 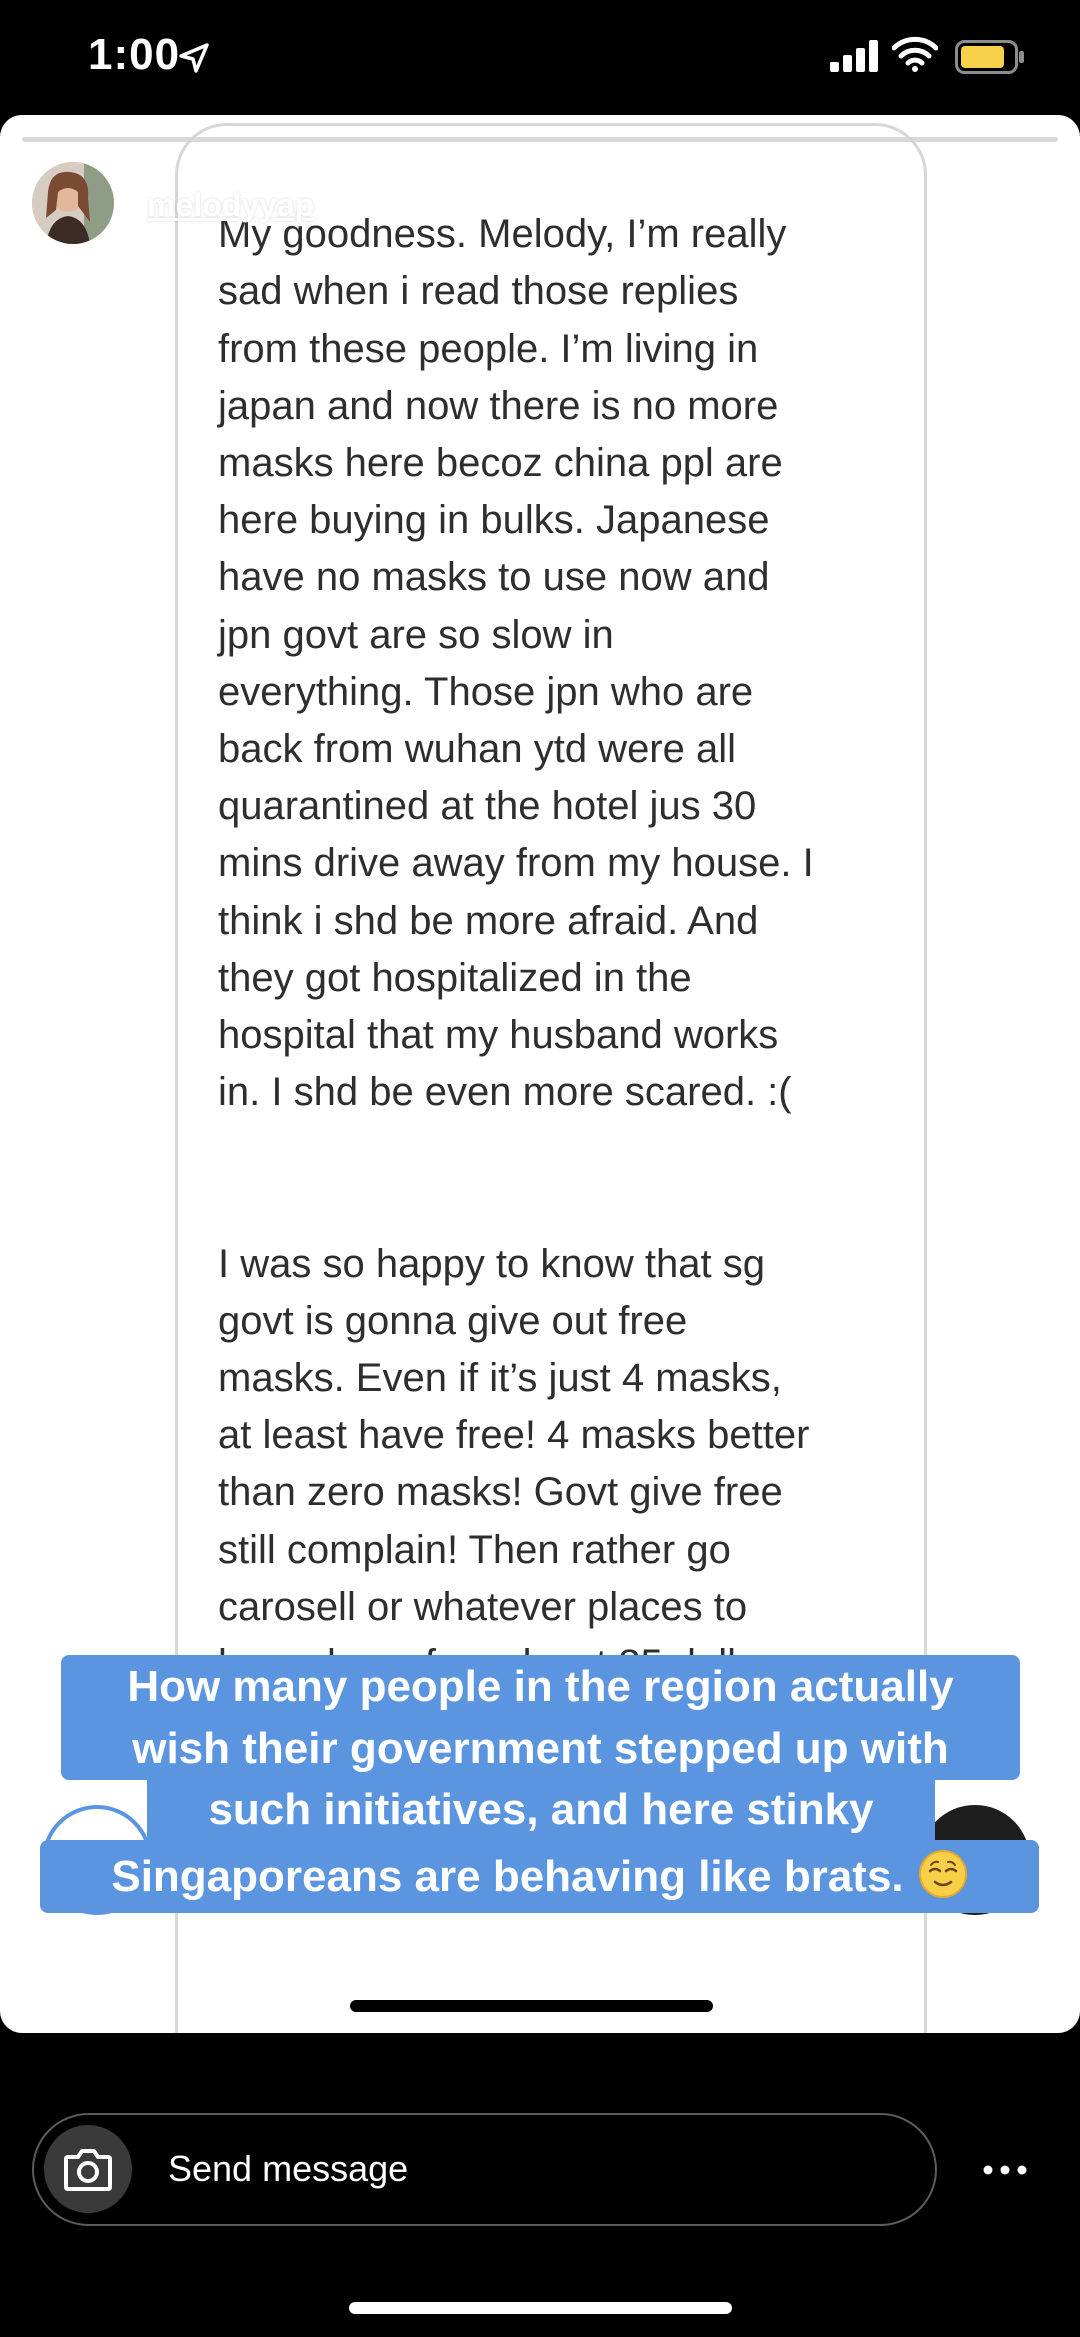 I want to click on post-time: 3h, so click(x=356, y=205).